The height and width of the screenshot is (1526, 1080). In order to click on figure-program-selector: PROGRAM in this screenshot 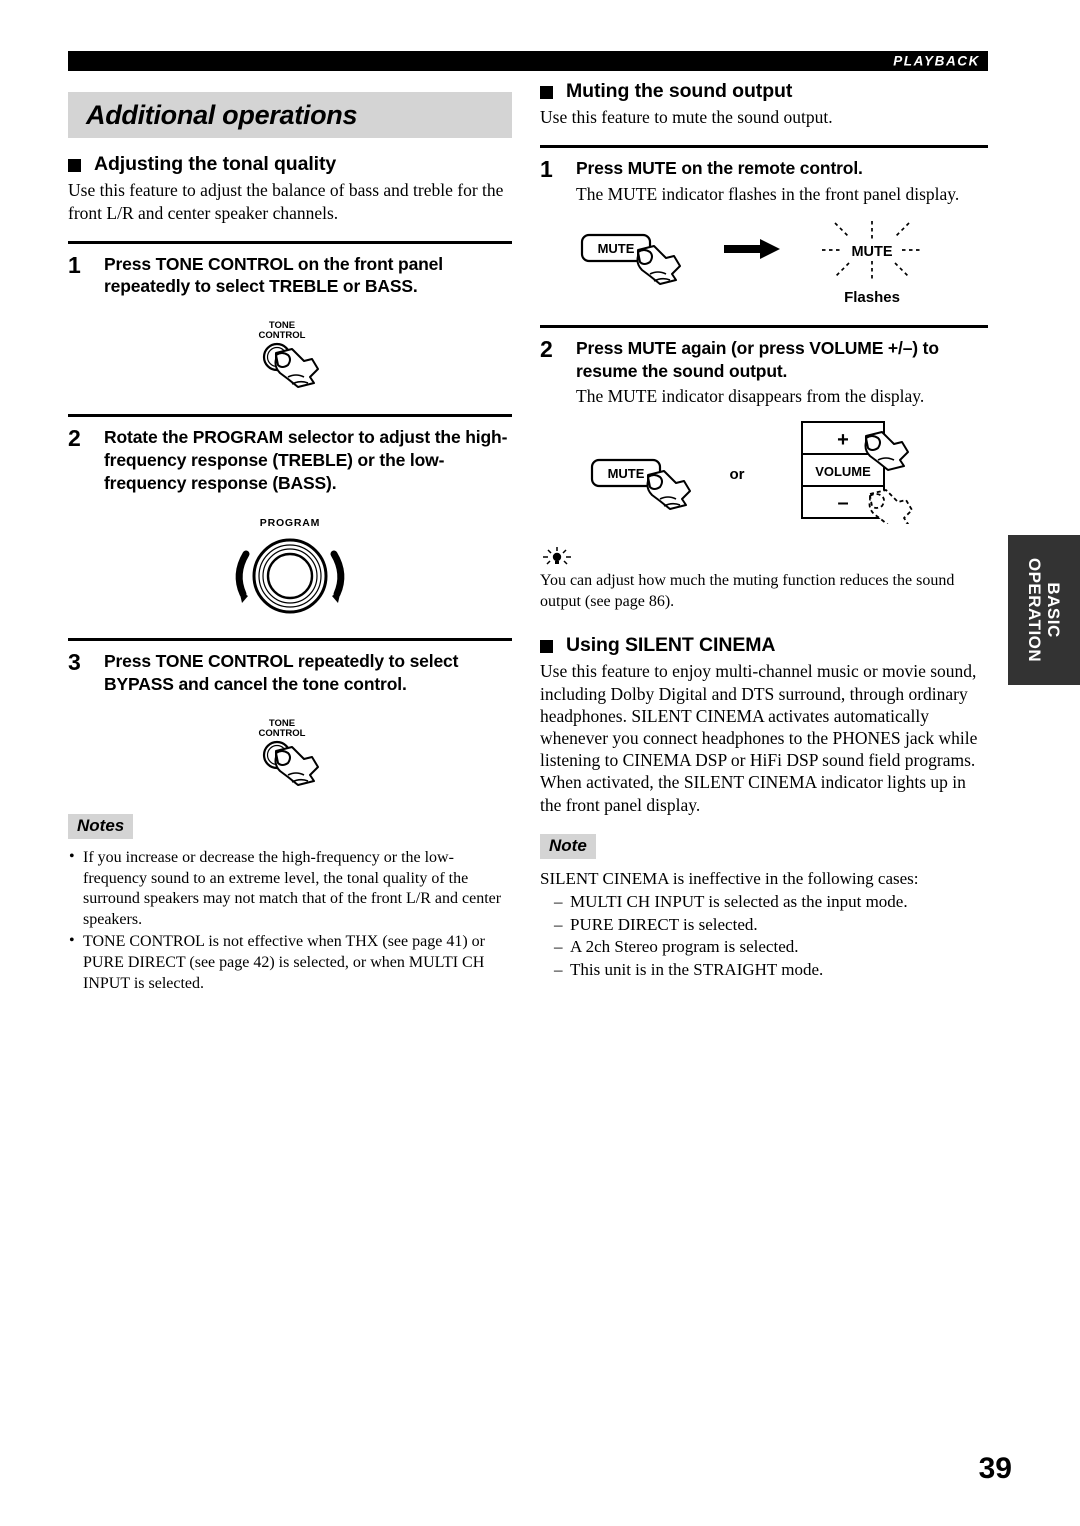, I will do `click(290, 566)`.